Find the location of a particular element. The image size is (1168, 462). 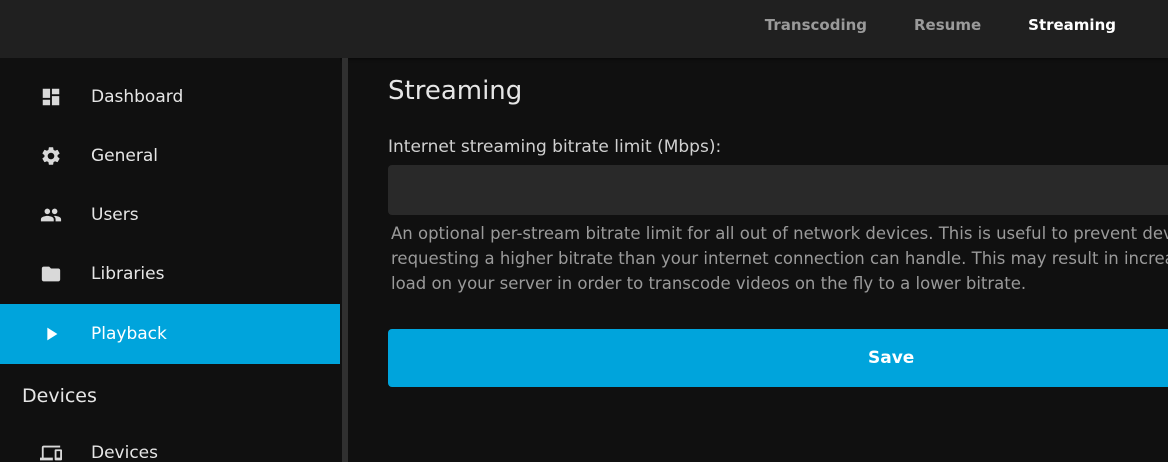

play-icon is located at coordinates (51, 334).